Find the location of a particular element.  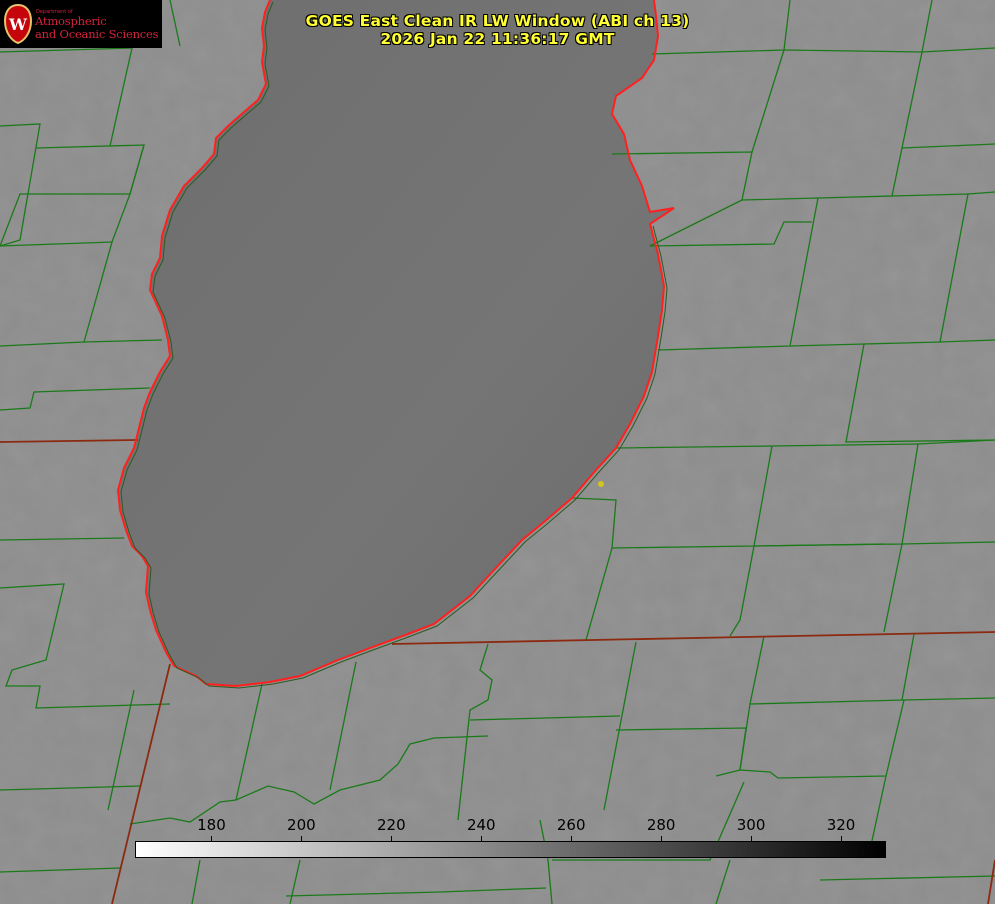

colorbar-tick-label: 240 is located at coordinates (481, 825).